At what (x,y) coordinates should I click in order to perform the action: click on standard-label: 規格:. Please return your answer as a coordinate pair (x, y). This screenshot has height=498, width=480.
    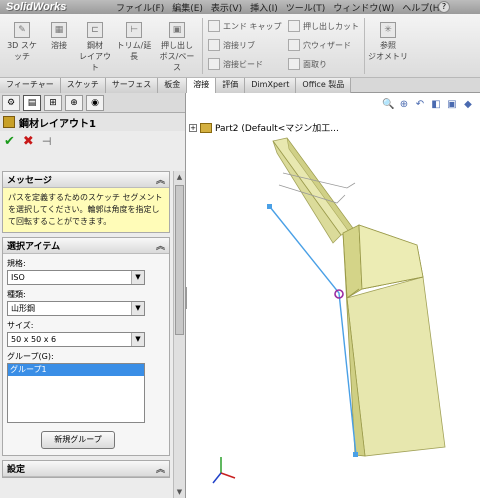
    Looking at the image, I should click on (16, 263).